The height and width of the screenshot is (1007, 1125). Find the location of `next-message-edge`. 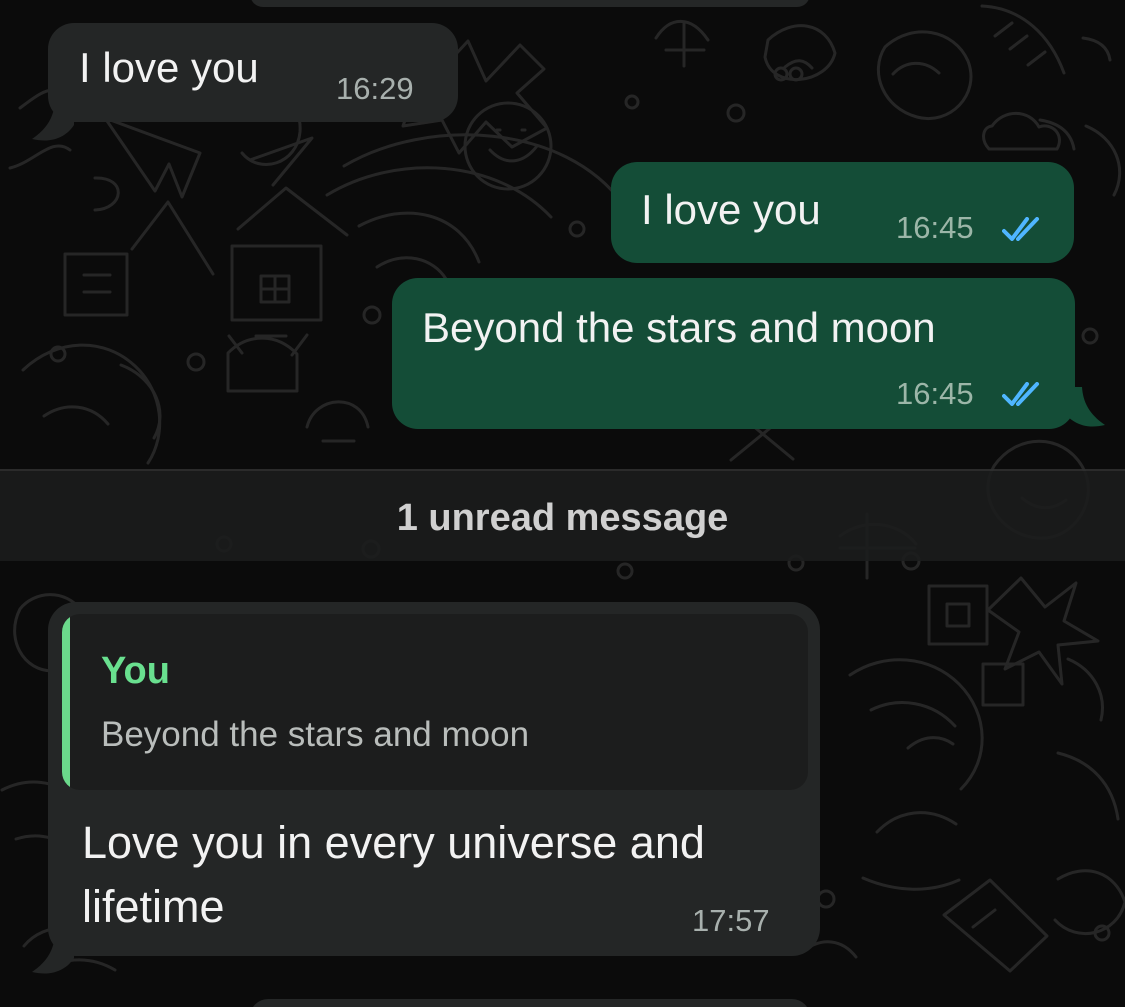

next-message-edge is located at coordinates (530, 1003).